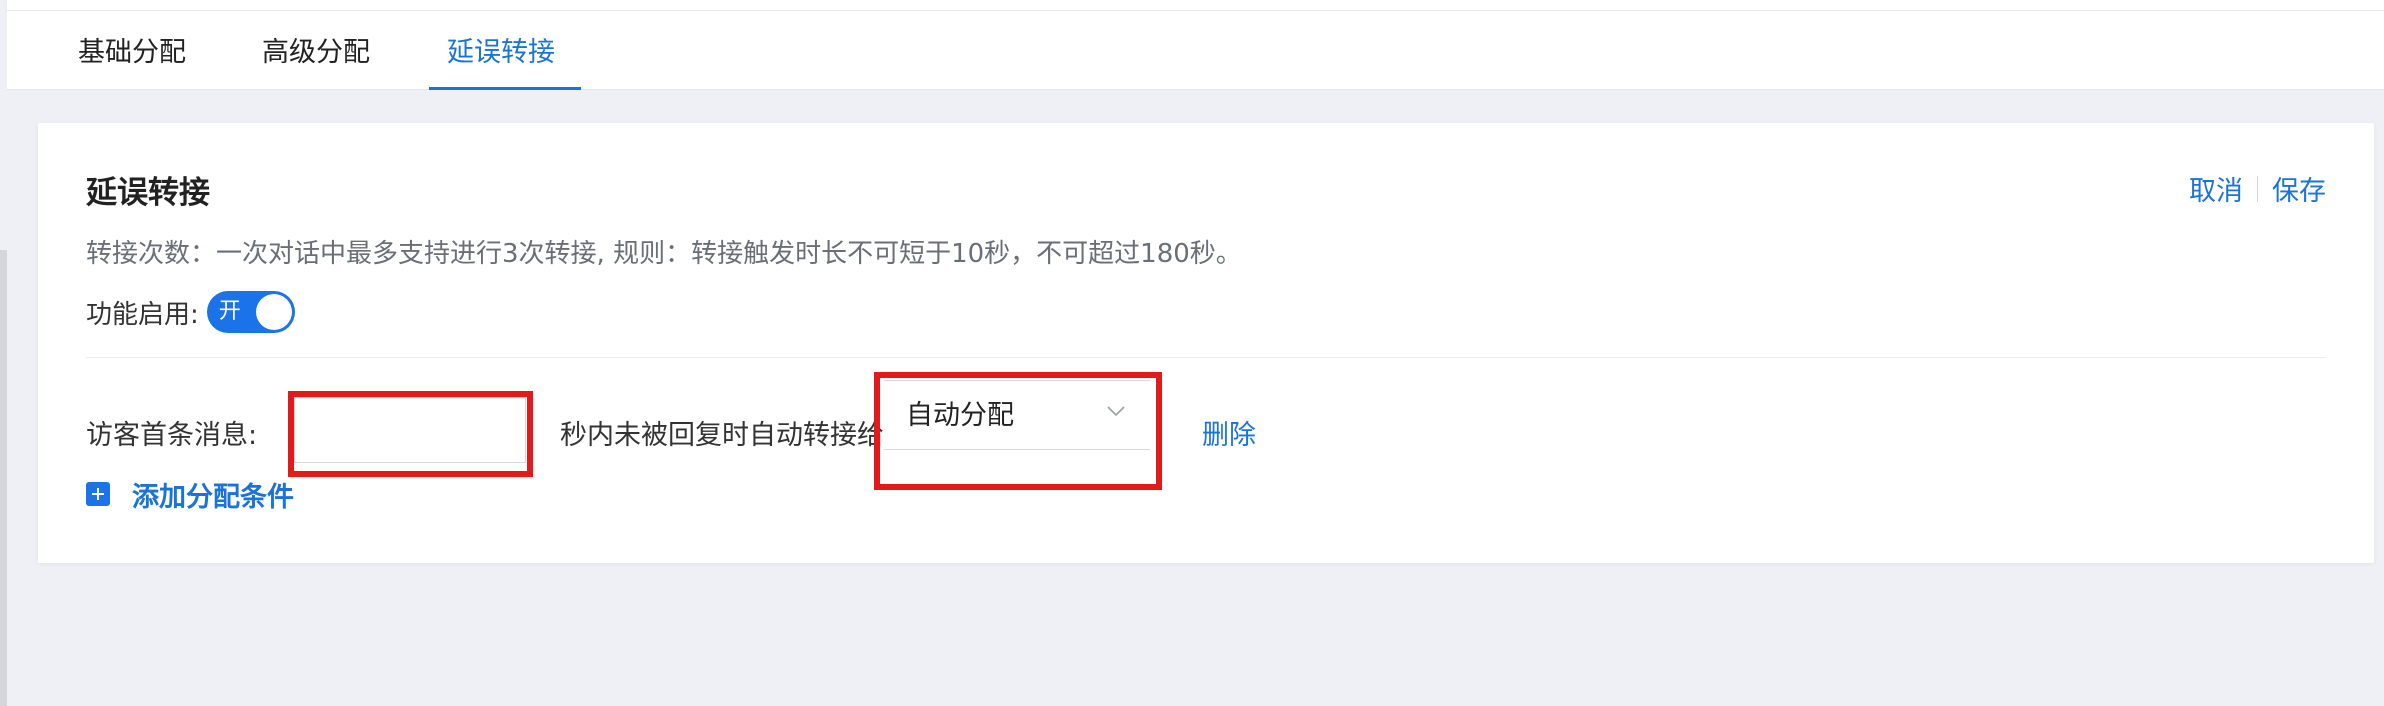 The width and height of the screenshot is (2384, 706). I want to click on select-value: 自动分配, so click(960, 415).